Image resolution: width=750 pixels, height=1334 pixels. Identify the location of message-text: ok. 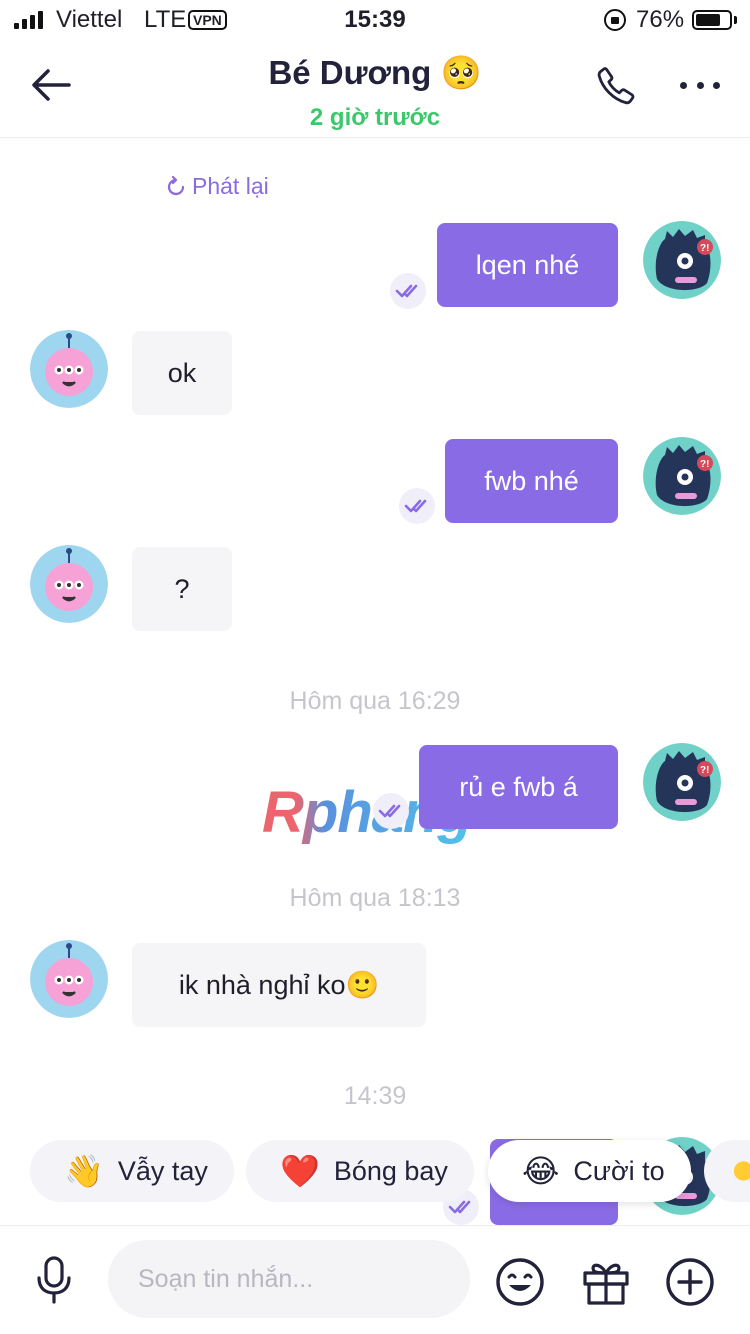
(182, 372).